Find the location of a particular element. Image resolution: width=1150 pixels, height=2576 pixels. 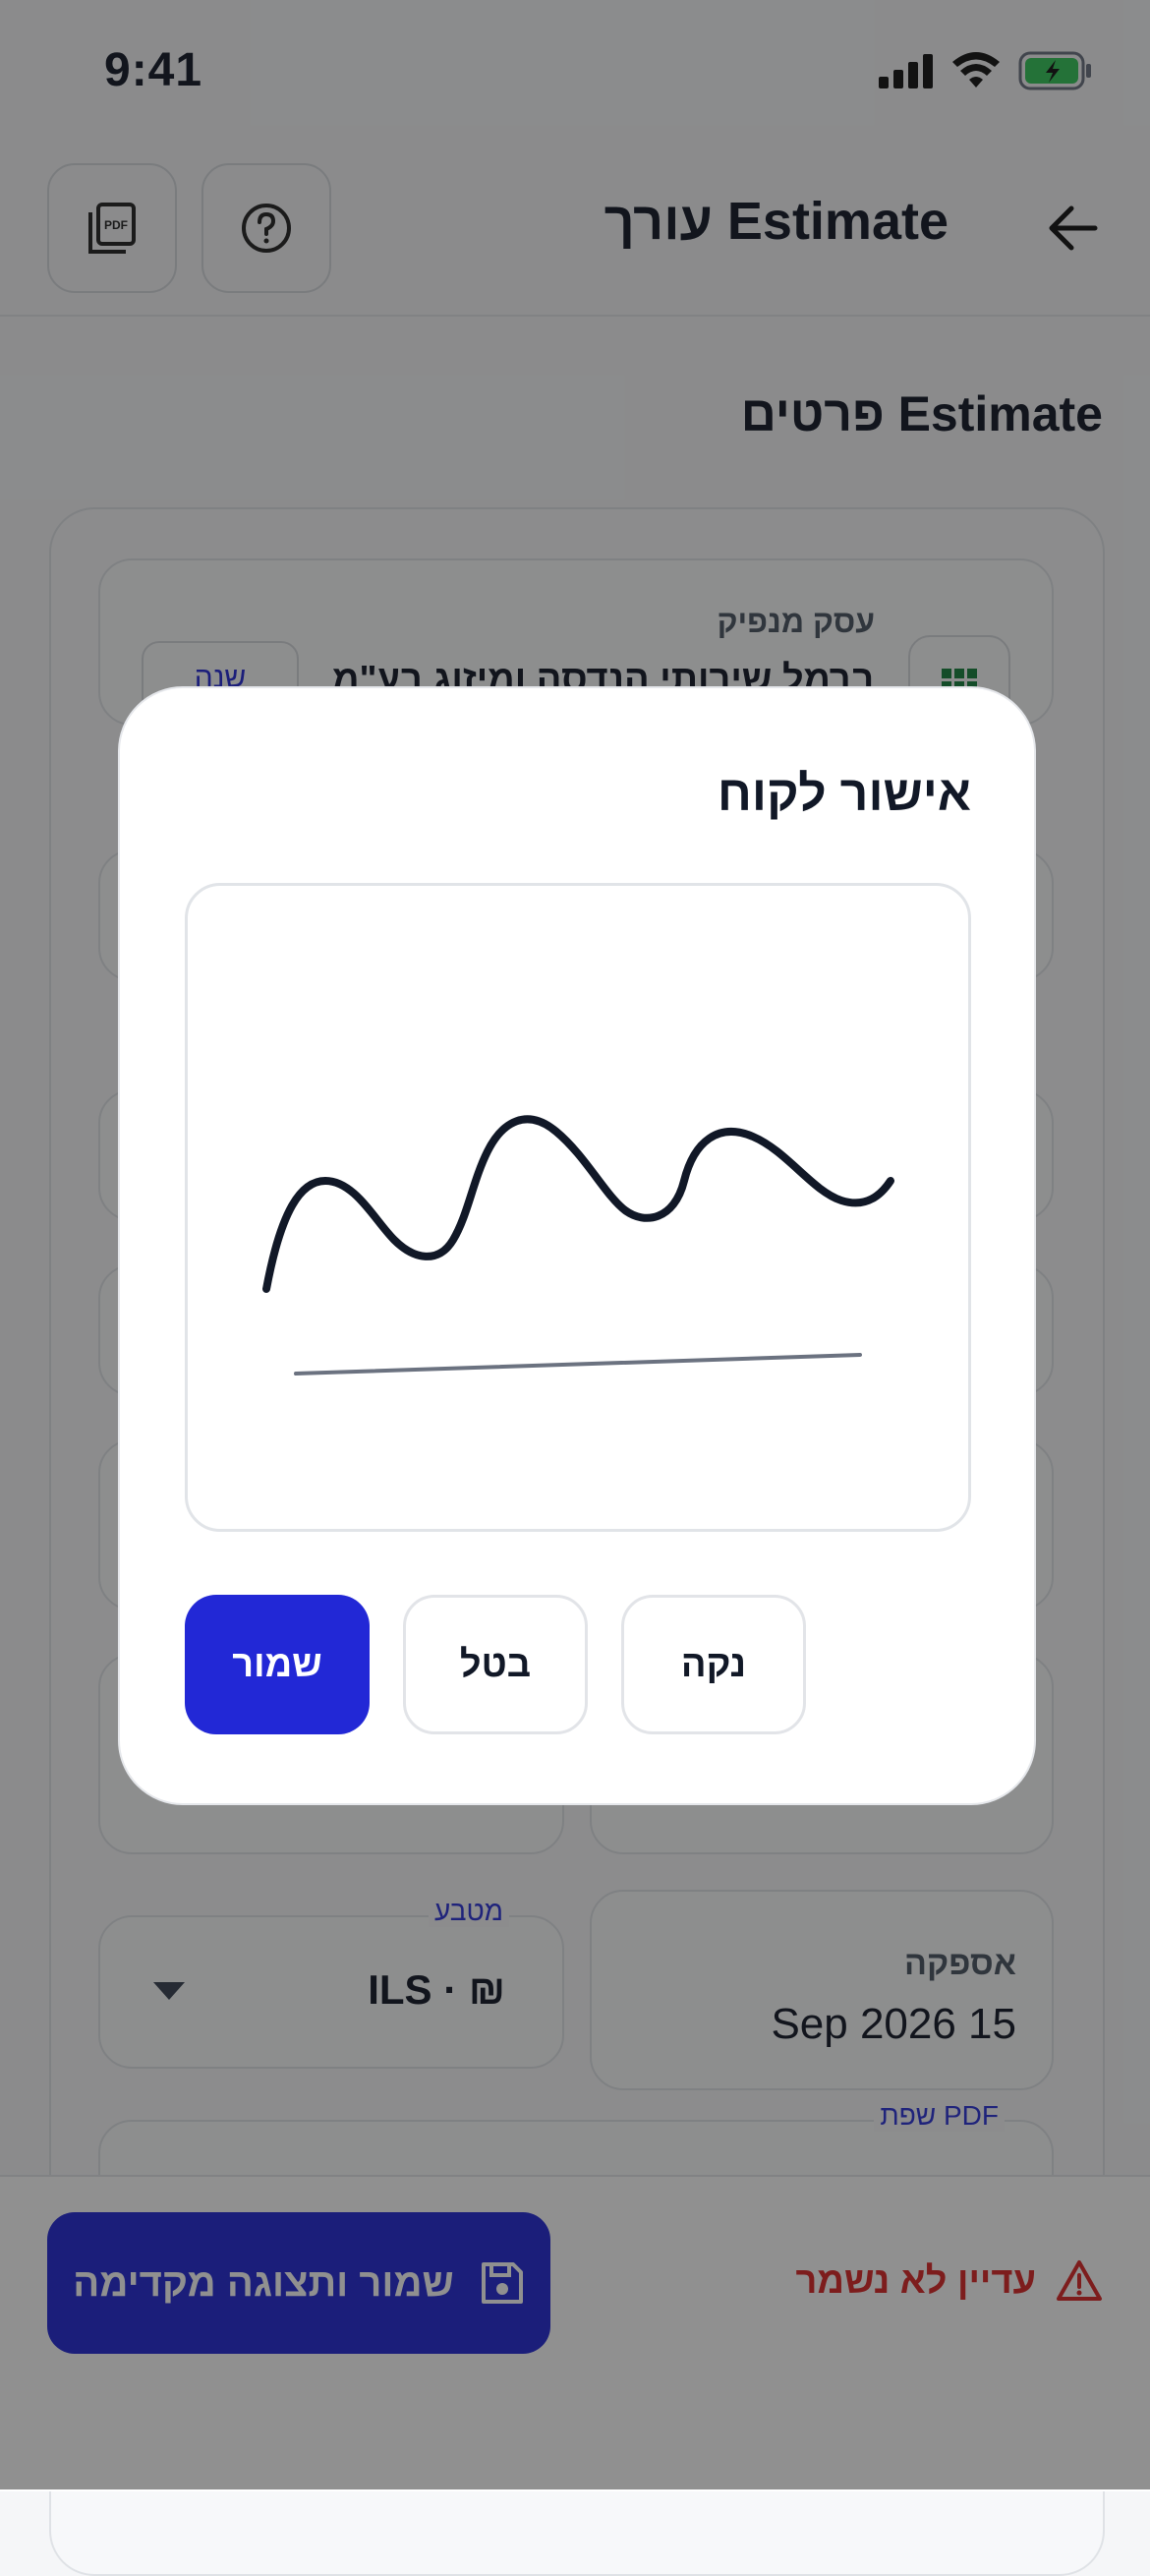

signature-baseline is located at coordinates (578, 1364).